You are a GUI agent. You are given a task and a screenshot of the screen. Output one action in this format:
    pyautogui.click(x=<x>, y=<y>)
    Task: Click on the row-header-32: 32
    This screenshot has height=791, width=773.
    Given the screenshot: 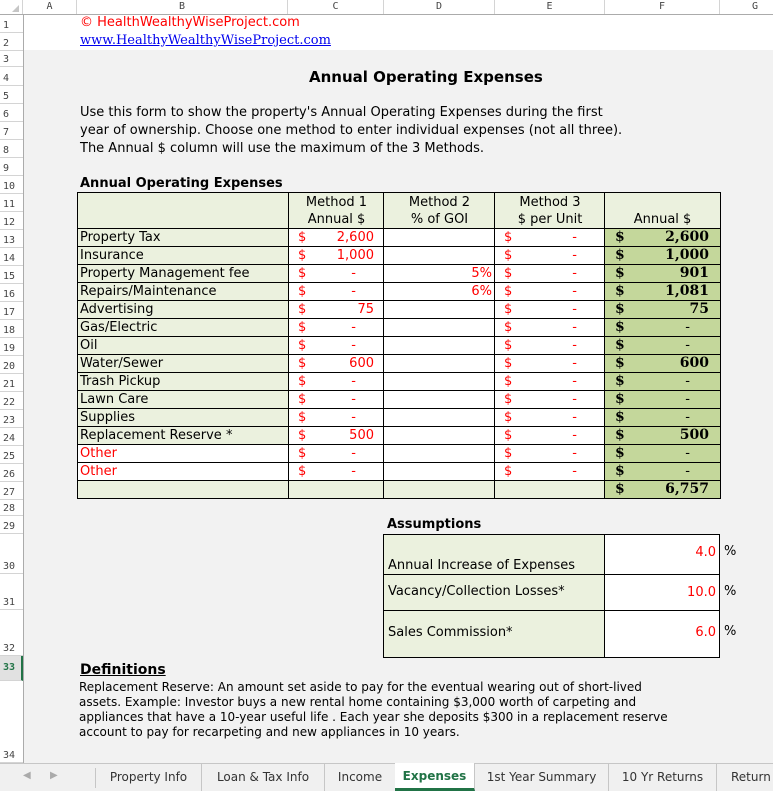 What is the action you would take?
    pyautogui.click(x=11, y=633)
    